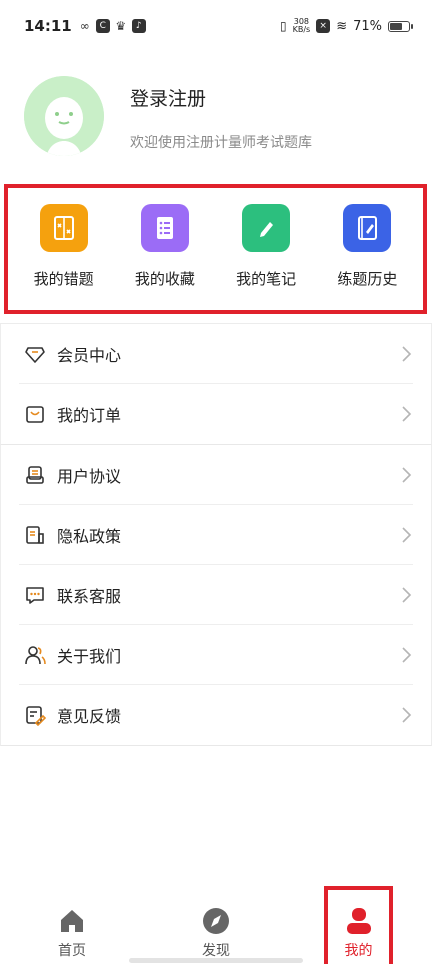 Image resolution: width=432 pixels, height=964 pixels. What do you see at coordinates (216, 26) in the screenshot?
I see `status-bar: 14:11 ∞ C ♛ ♪ ▯ 308 KB/s × ≋ 71%` at bounding box center [216, 26].